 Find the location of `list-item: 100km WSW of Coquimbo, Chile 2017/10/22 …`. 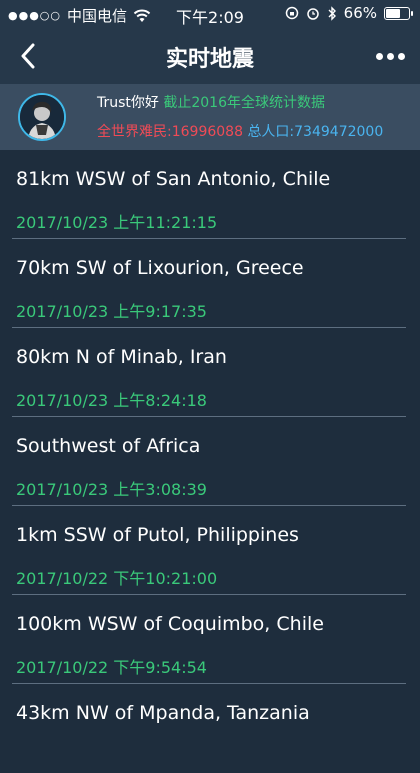

list-item: 100km WSW of Coquimbo, Chile 2017/10/22 … is located at coordinates (210, 639).